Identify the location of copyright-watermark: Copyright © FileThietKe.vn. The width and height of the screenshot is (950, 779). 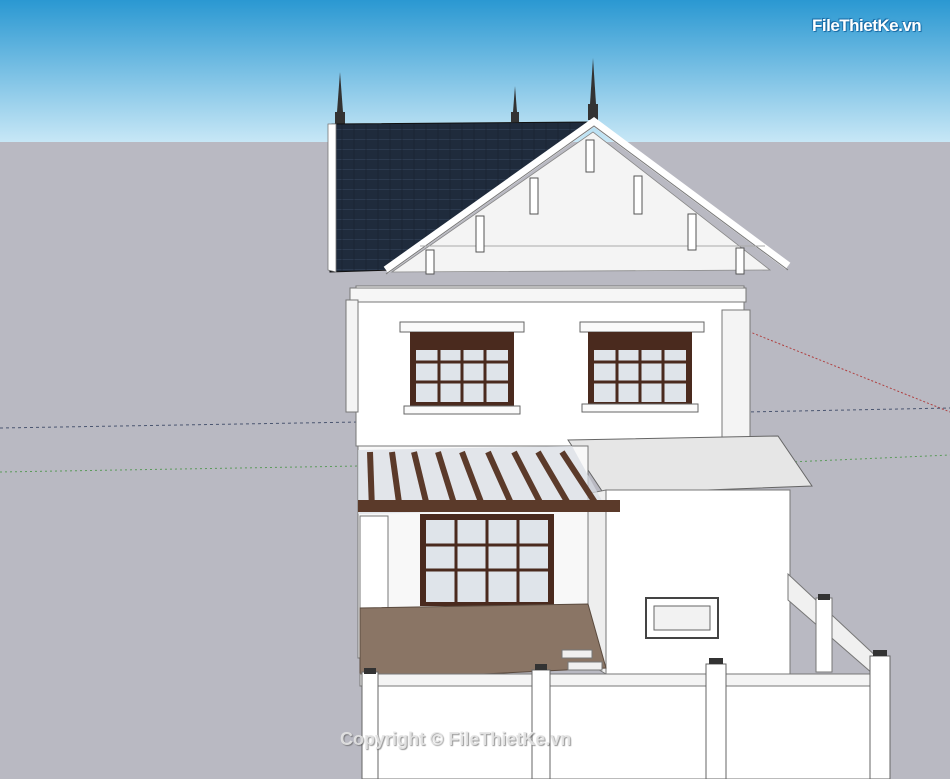
(456, 739).